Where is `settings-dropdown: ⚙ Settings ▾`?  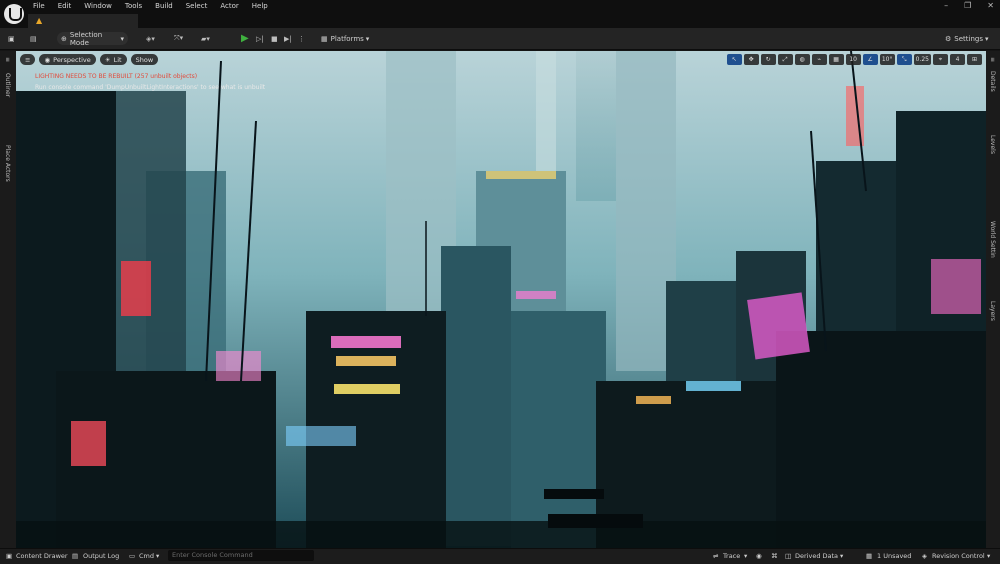
settings-dropdown: ⚙ Settings ▾ is located at coordinates (967, 38).